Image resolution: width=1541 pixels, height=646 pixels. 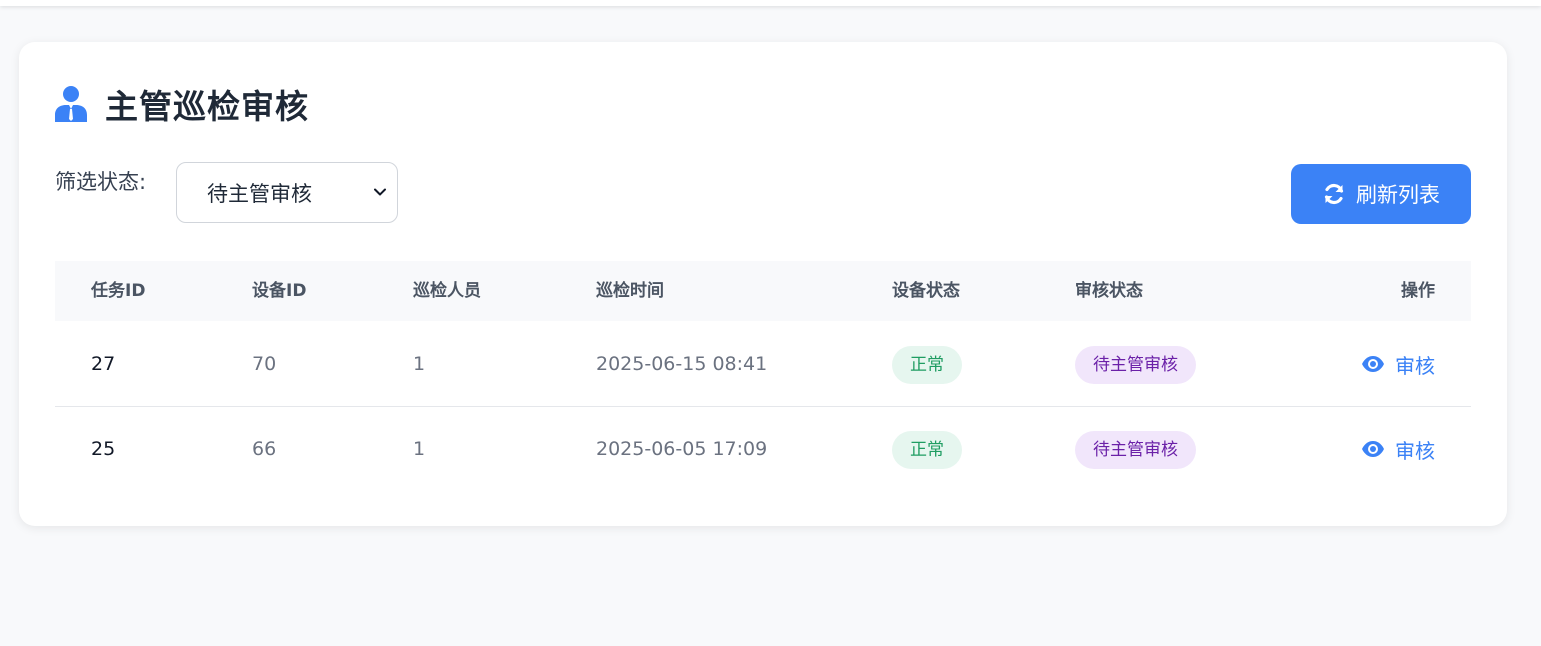 I want to click on table-row: 25 66 1 2025-06-05 17:09 正常 待主管审核 审核, so click(x=763, y=449).